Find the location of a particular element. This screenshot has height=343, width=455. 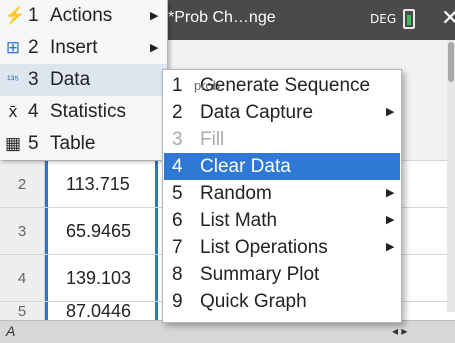

menu-item-number: 2 is located at coordinates (33, 47).